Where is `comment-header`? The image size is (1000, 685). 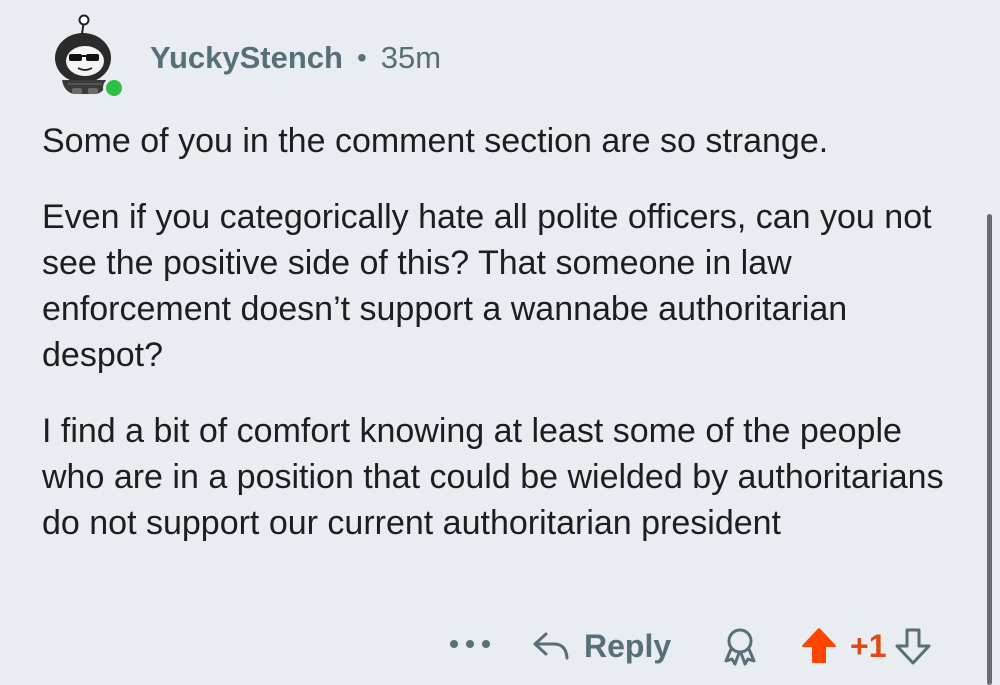
comment-header is located at coordinates (87, 59).